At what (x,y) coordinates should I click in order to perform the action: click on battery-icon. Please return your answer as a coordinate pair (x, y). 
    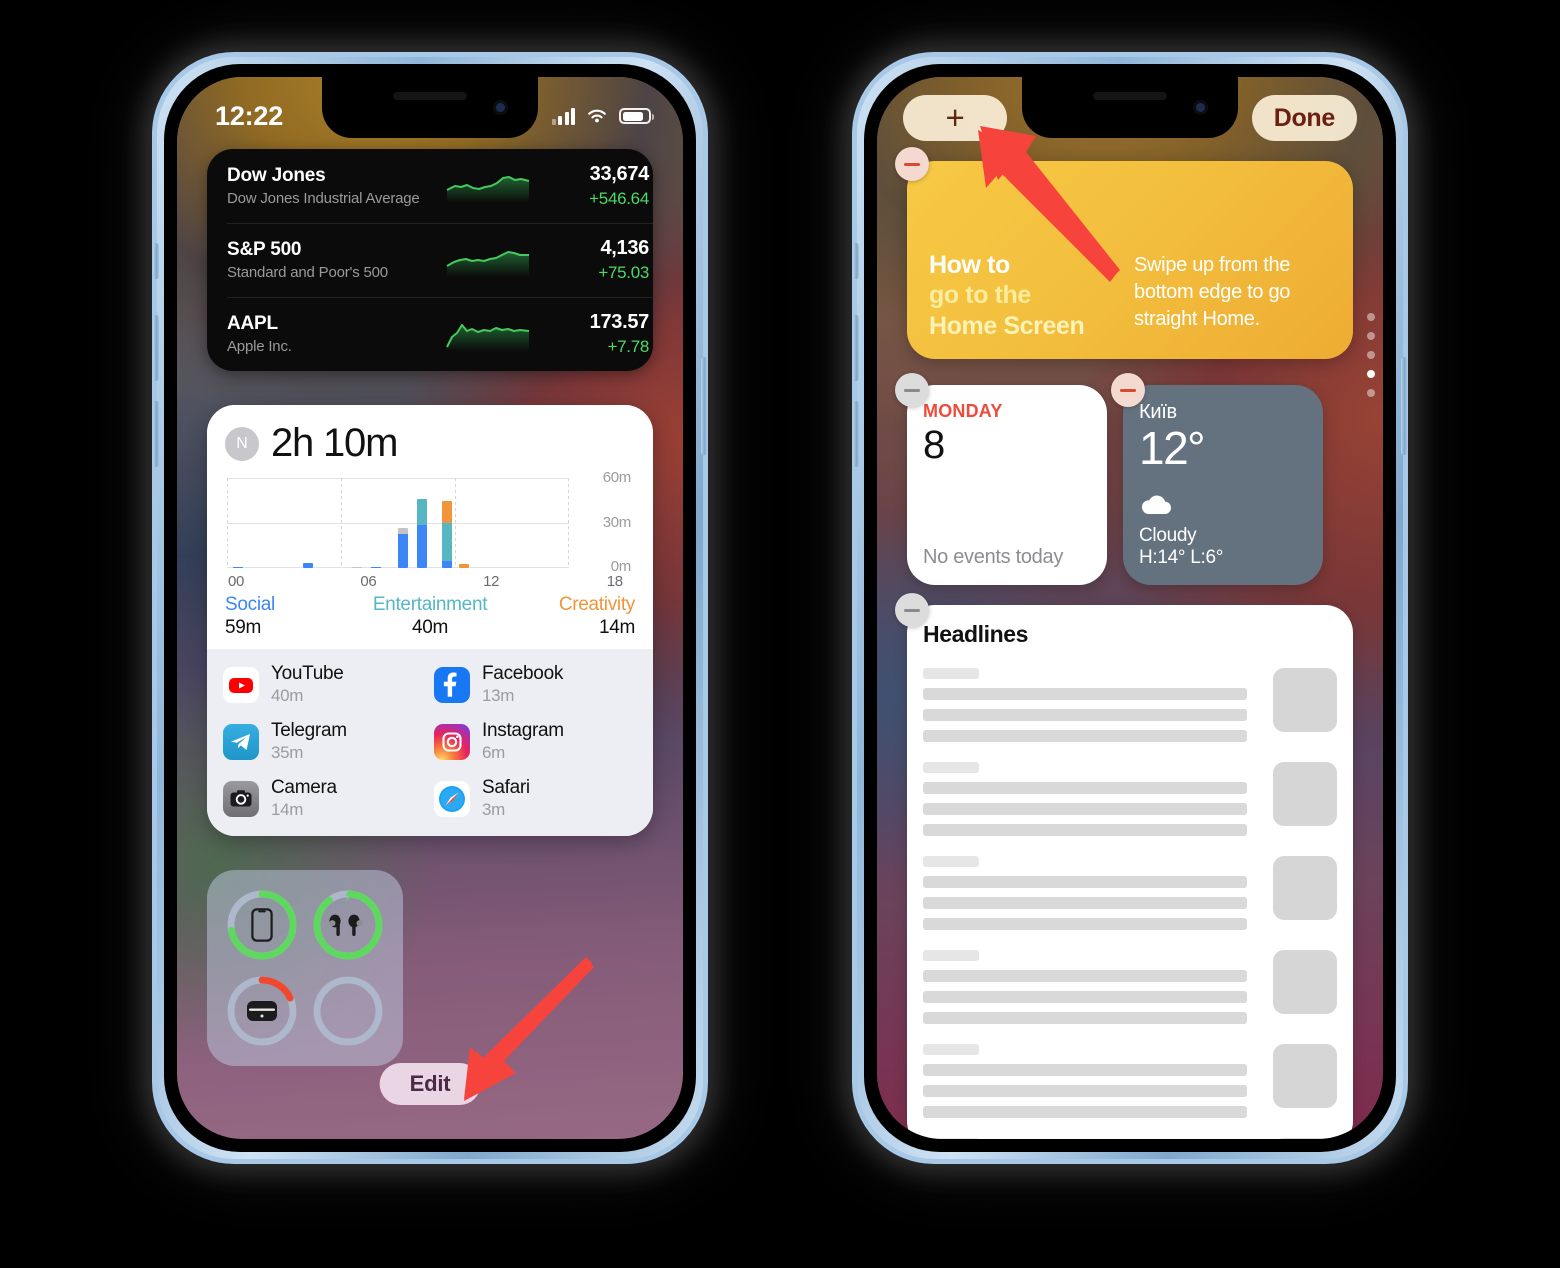
    Looking at the image, I should click on (636, 116).